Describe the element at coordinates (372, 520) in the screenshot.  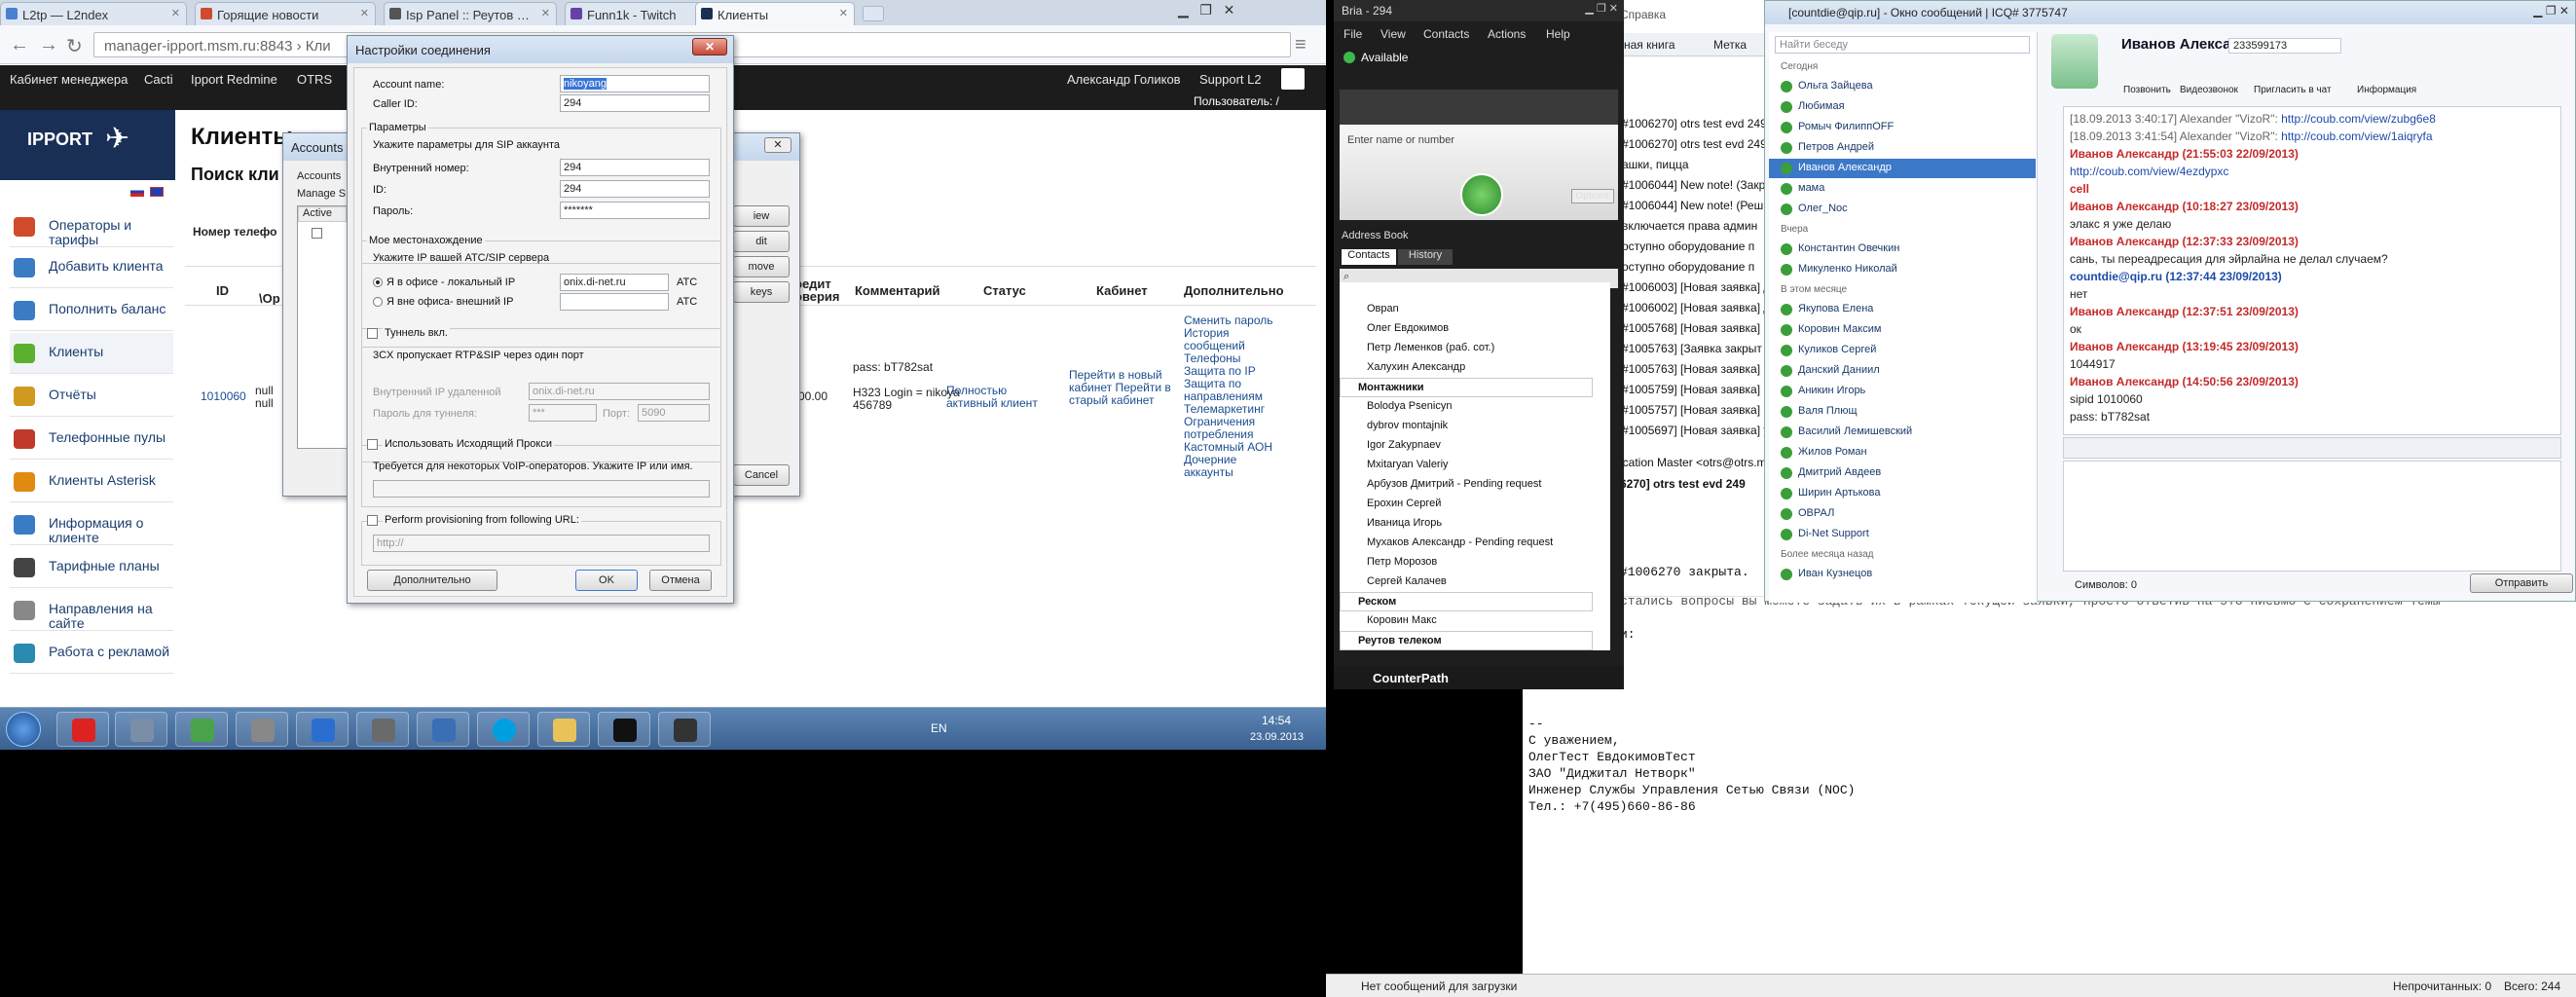
I see `provisioning-checkbox` at that location.